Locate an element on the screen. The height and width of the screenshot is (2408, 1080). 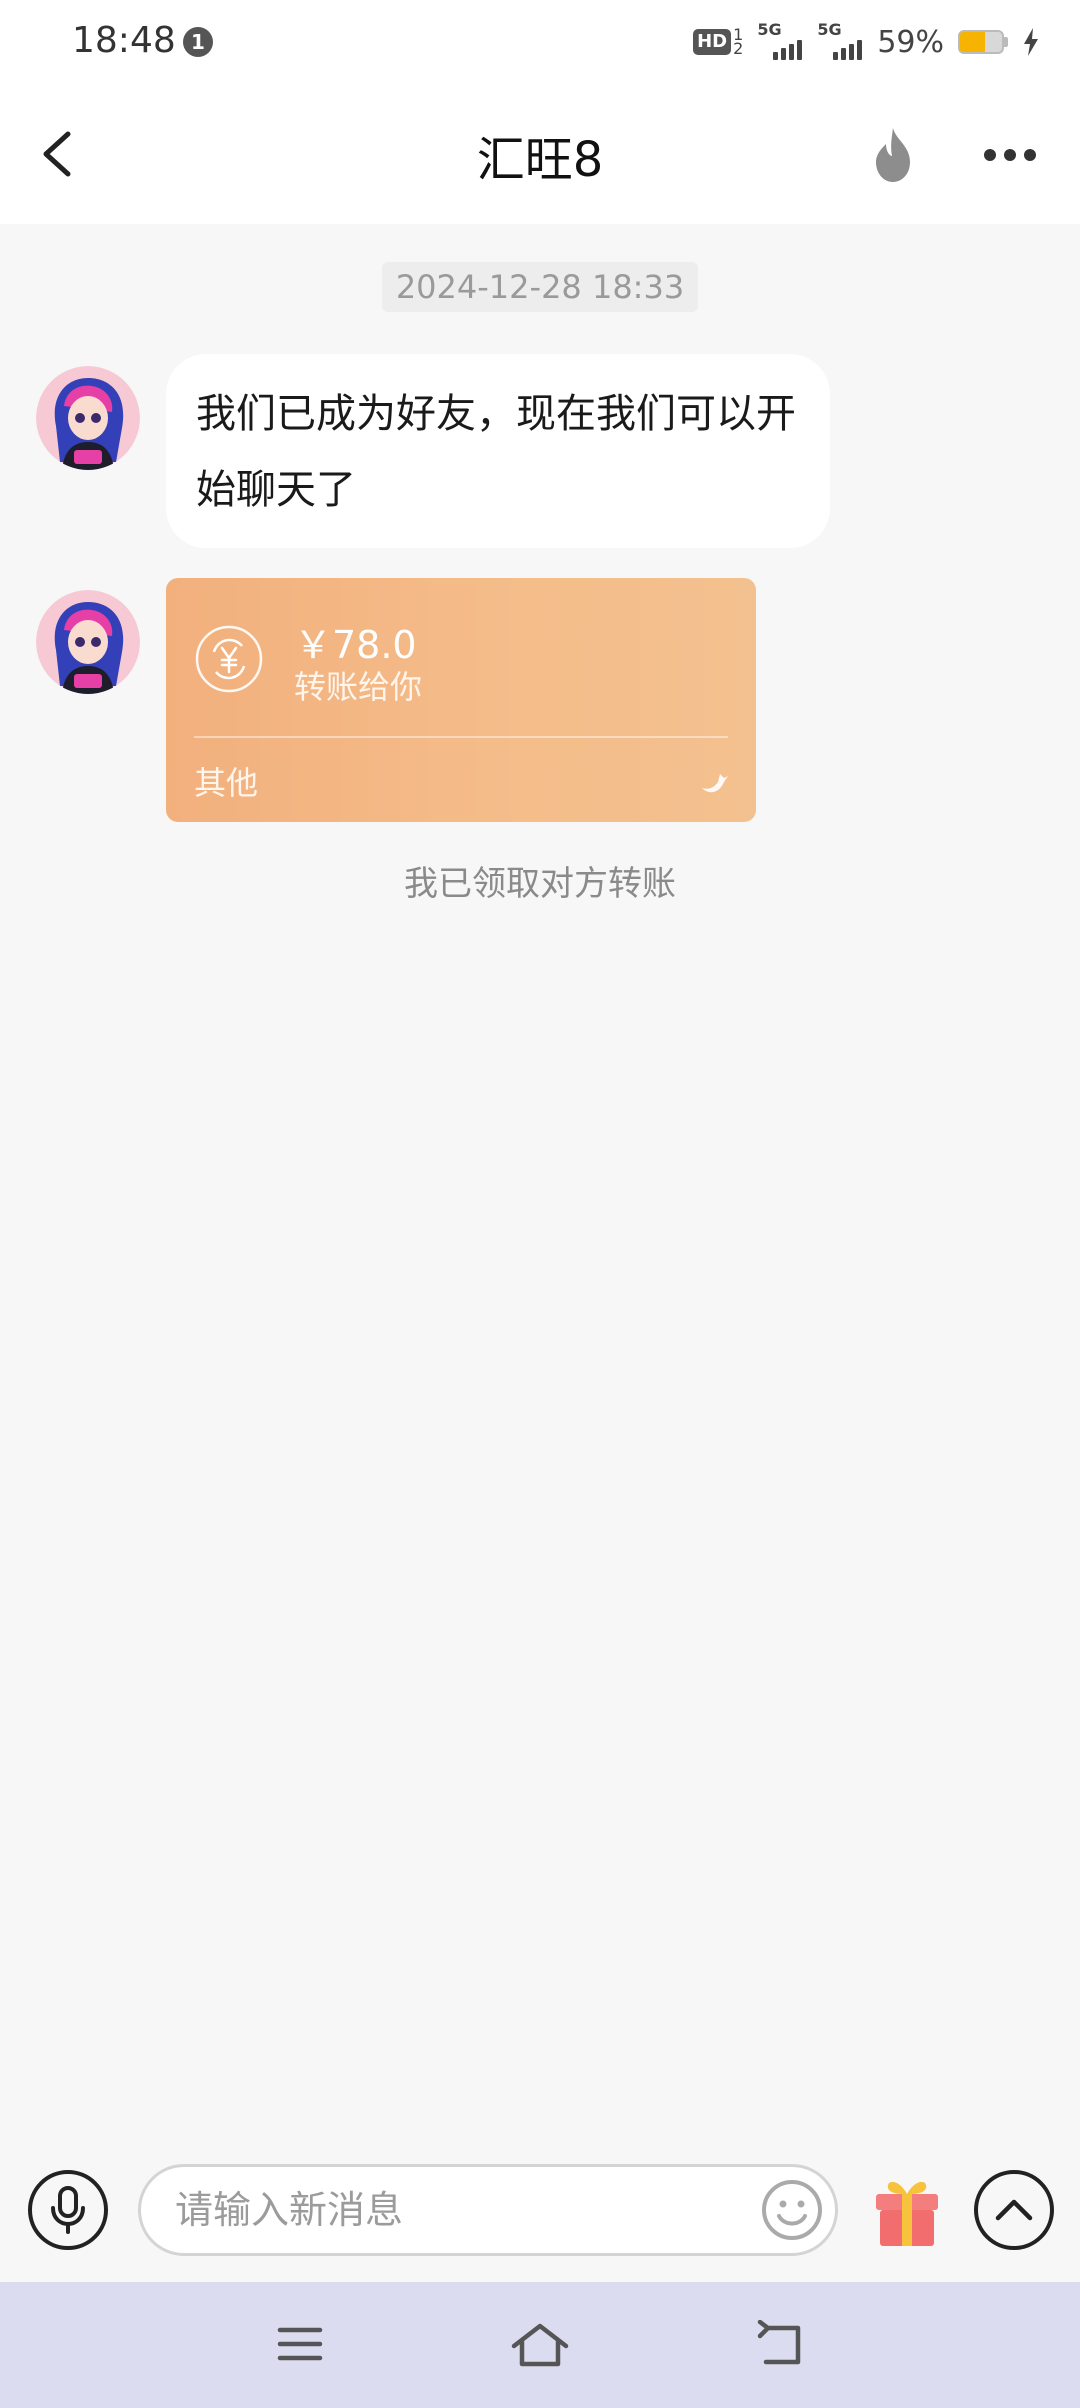
transfer-footer-label: 其他 is located at coordinates (226, 783).